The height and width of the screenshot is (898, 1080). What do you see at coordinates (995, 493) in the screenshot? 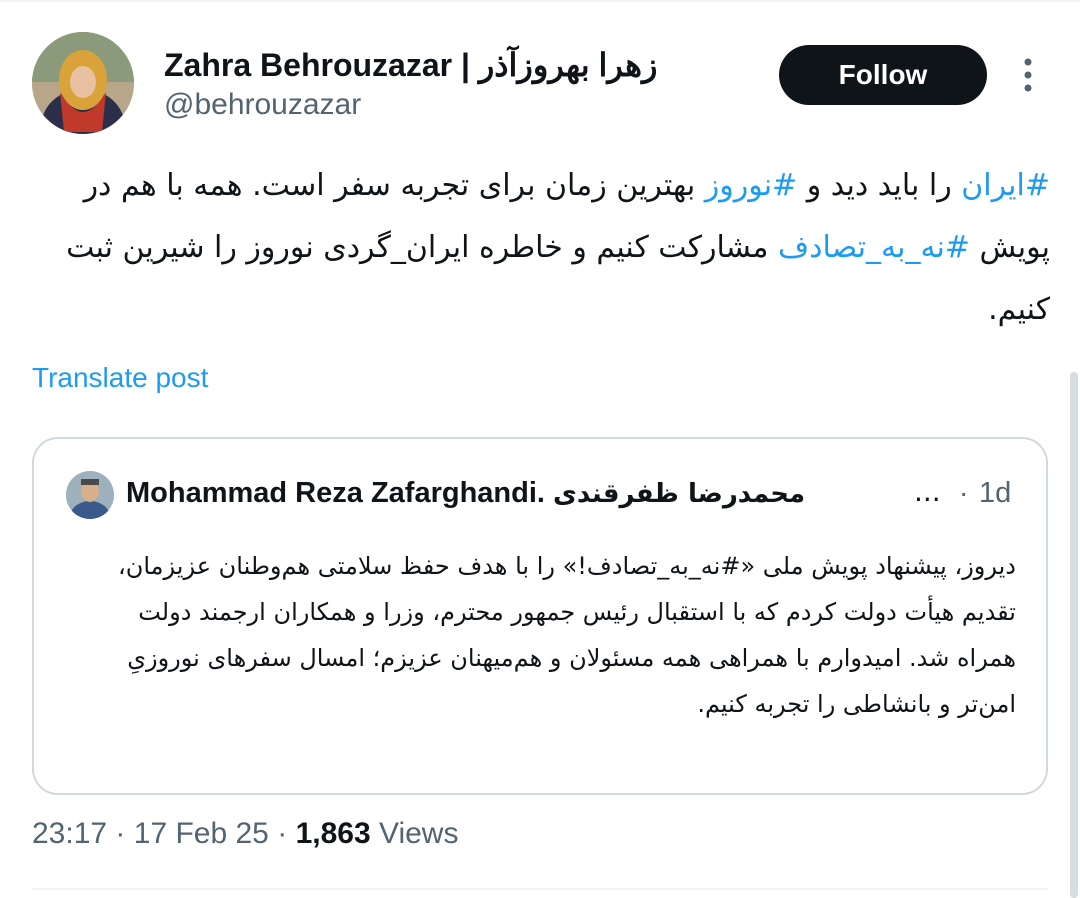
I see `quoted-timestamp: 1d` at bounding box center [995, 493].